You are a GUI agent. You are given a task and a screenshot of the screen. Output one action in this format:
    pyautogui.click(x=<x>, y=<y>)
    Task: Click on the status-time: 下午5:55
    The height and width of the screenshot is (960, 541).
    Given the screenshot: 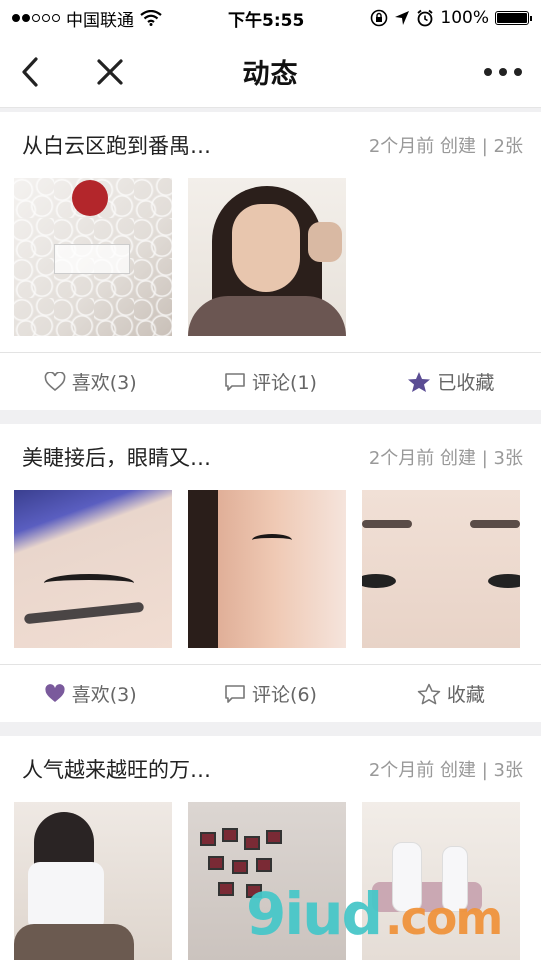 What is the action you would take?
    pyautogui.click(x=266, y=20)
    